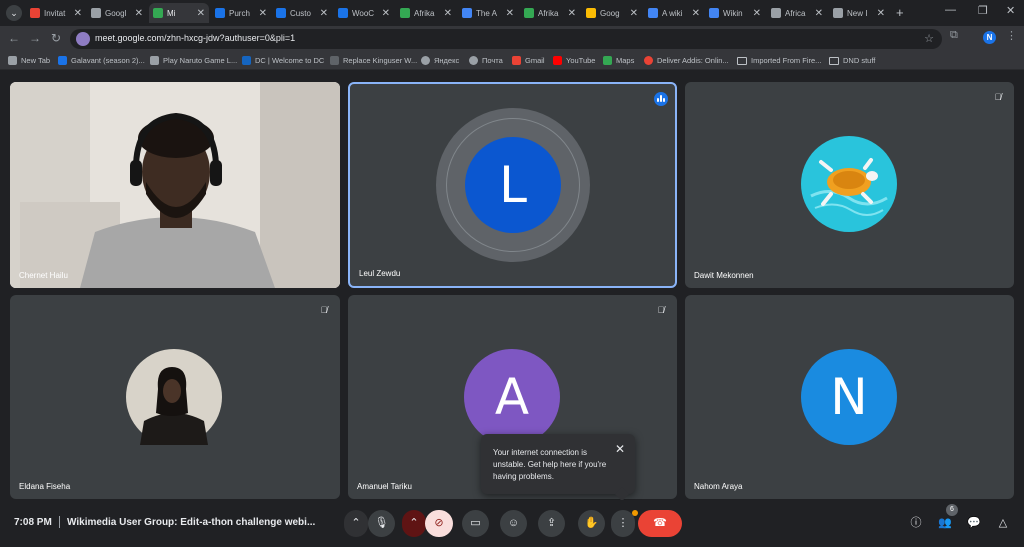 This screenshot has height=547, width=1024. Describe the element at coordinates (381, 523) in the screenshot. I see `microphone-button: 🎙` at that location.